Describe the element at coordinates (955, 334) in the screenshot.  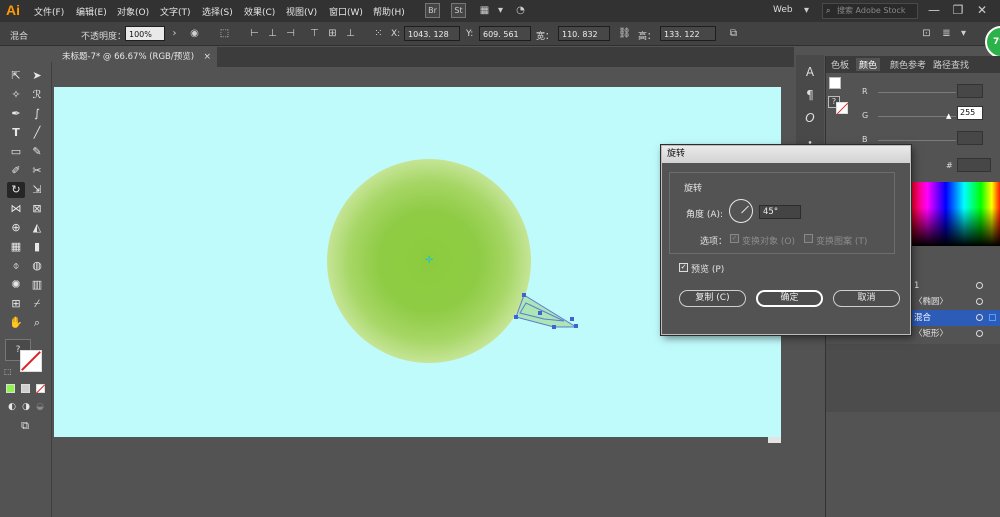
I see `layer-row: 〈矩形〉` at that location.